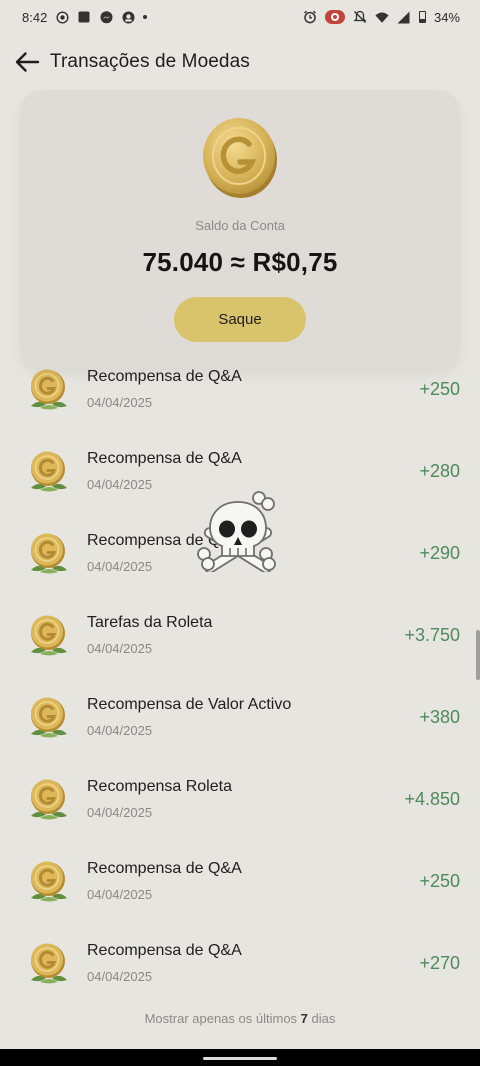 This screenshot has width=480, height=1066. Describe the element at coordinates (159, 786) in the screenshot. I see `transaction-title: Recompensa Roleta` at that location.